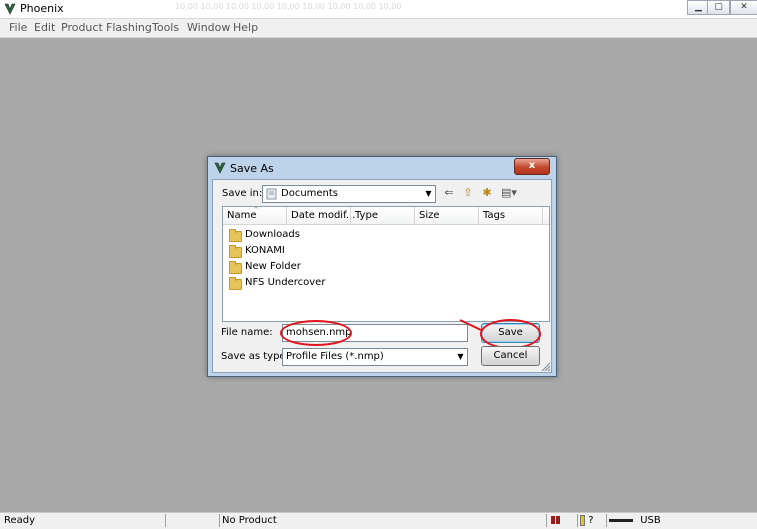 The width and height of the screenshot is (757, 529). Describe the element at coordinates (561, 520) in the screenshot. I see `flash-status-icon` at that location.